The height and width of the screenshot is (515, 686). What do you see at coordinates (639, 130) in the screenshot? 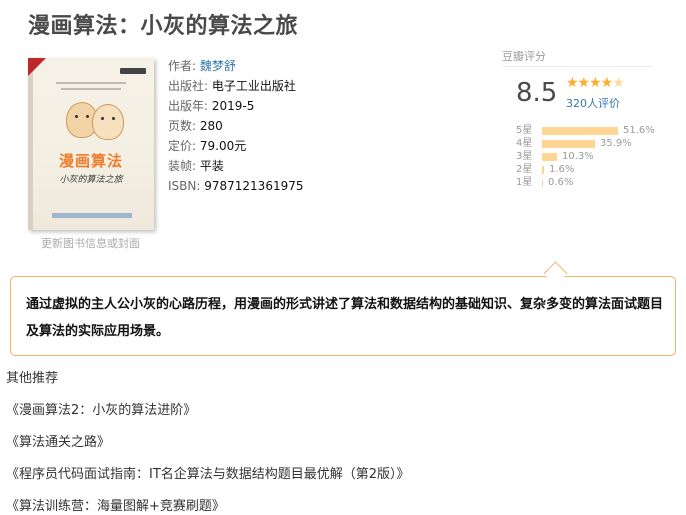
I see `rating-percent: 51.6%` at bounding box center [639, 130].